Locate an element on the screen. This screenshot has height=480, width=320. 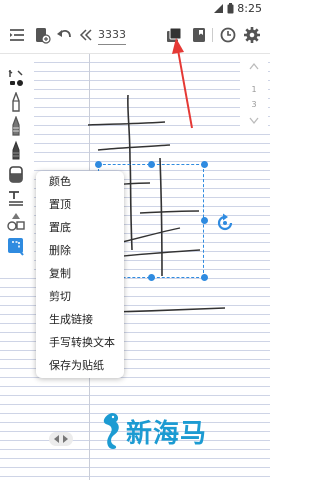
horizontal-scroll-control is located at coordinates (61, 439).